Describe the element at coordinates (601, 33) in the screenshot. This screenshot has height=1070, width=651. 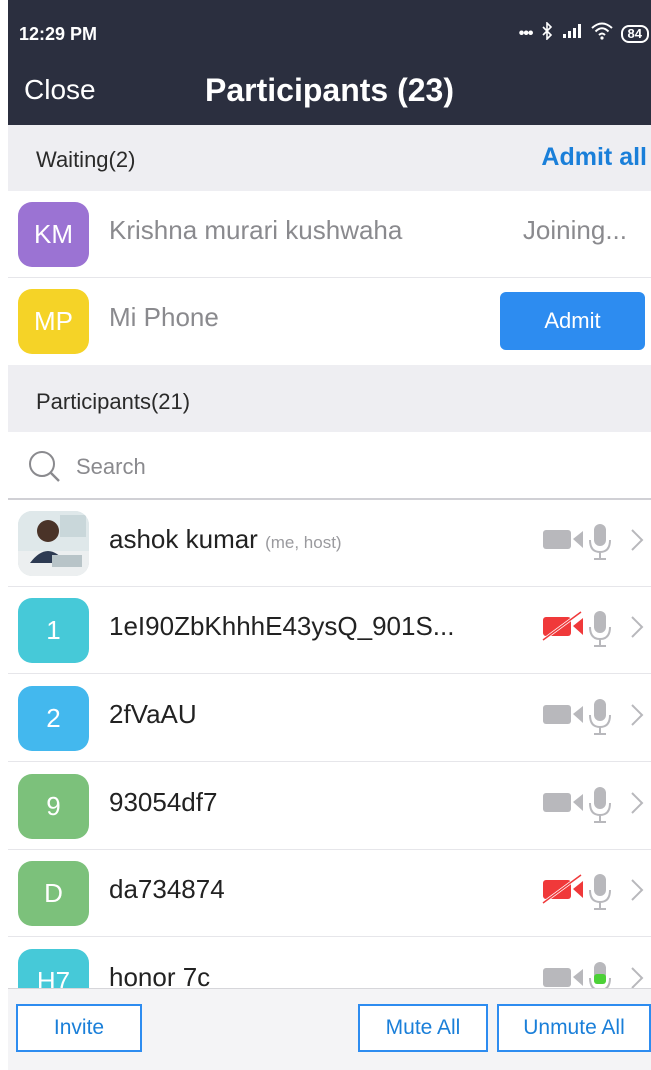
I see `wifi-icon` at that location.